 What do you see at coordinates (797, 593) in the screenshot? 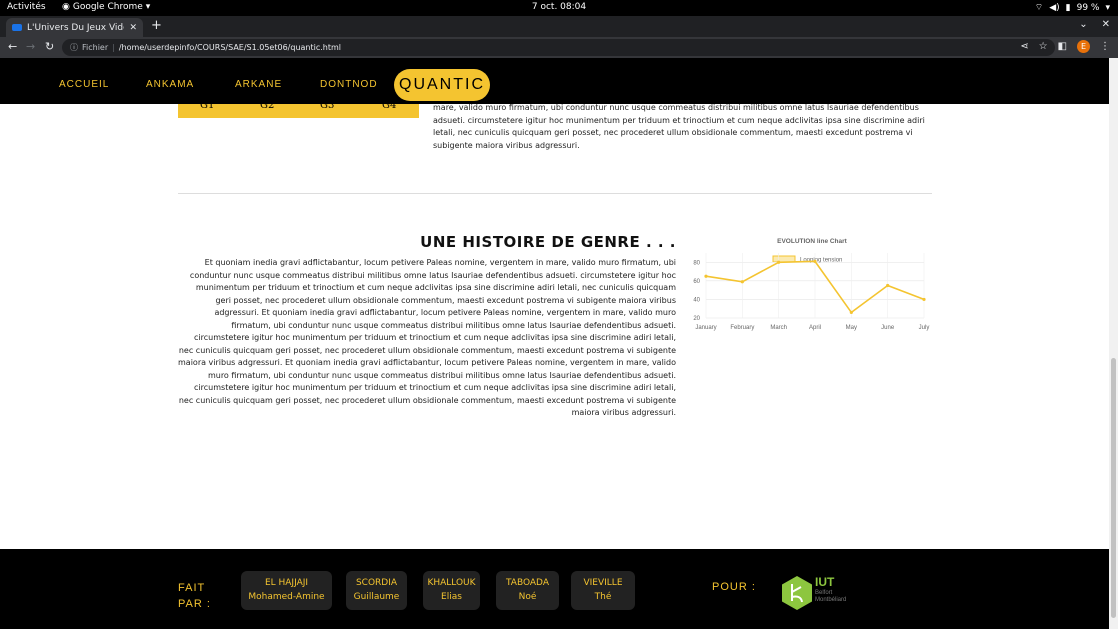
I see `iut-hexagon-icon` at bounding box center [797, 593].